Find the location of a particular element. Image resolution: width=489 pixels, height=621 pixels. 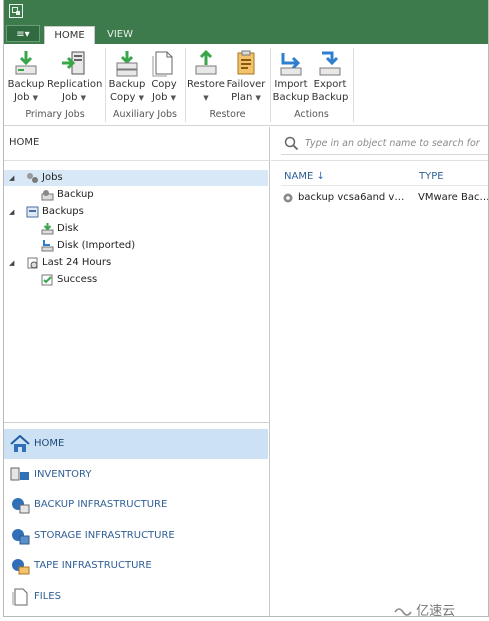

ribbon-tab-bar: ≡▾ HOME VIEW is located at coordinates (246, 33).